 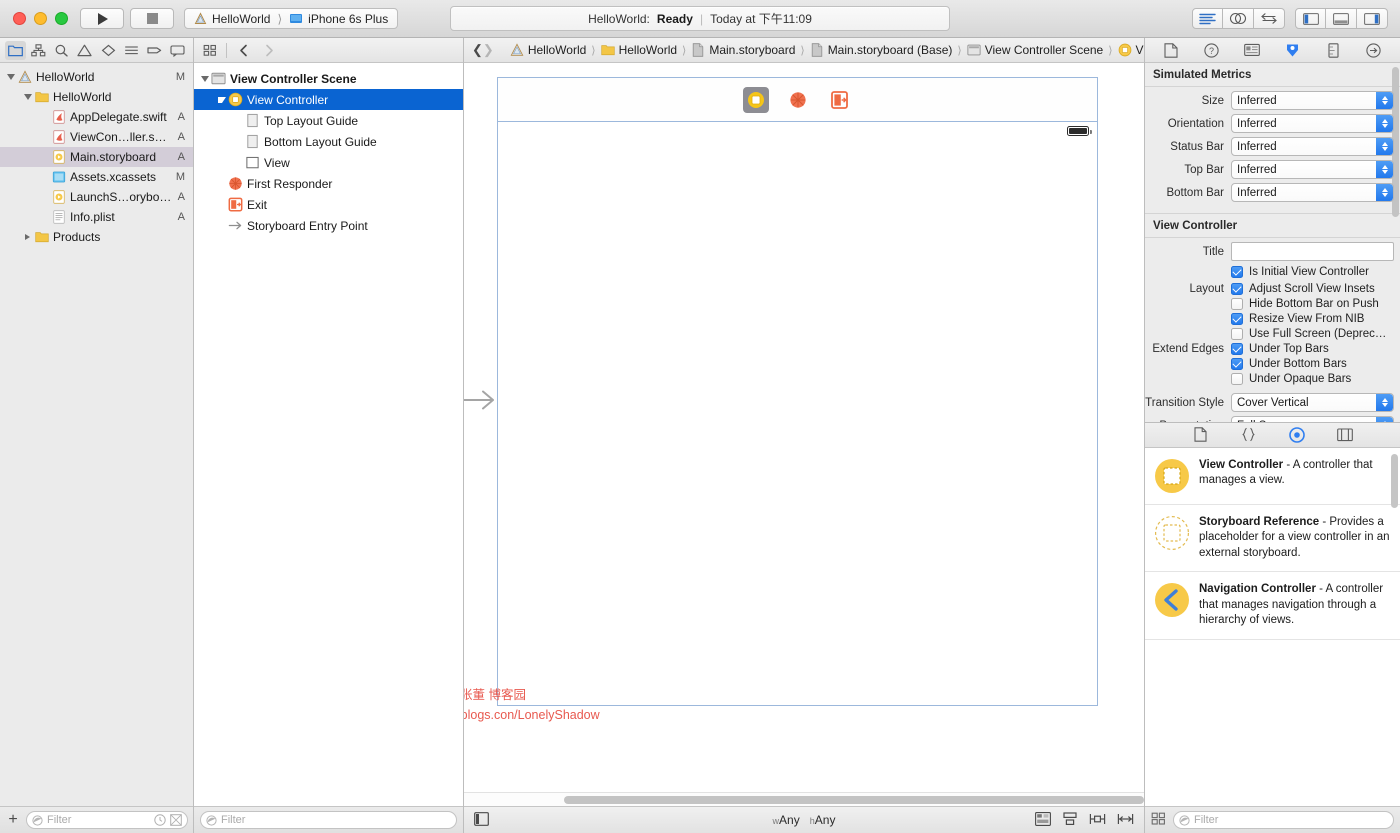 What do you see at coordinates (328, 141) in the screenshot?
I see `outline-item-bottom-layout-guide: Bottom Layout Guide` at bounding box center [328, 141].